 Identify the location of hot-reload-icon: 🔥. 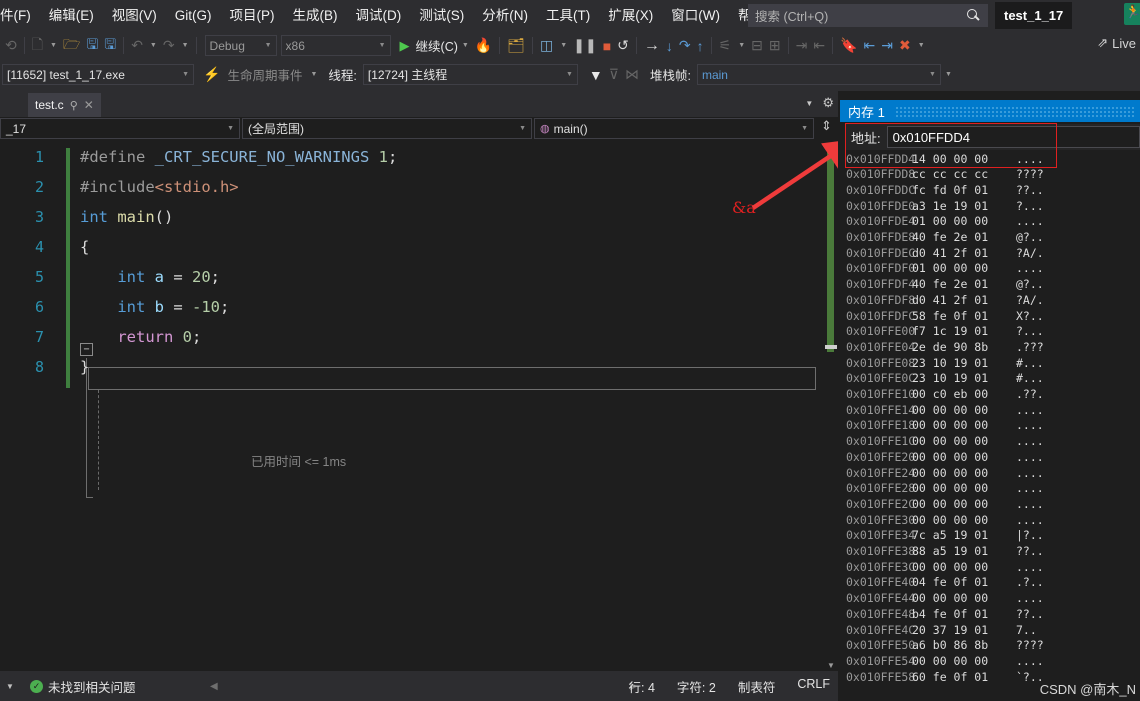
(483, 46).